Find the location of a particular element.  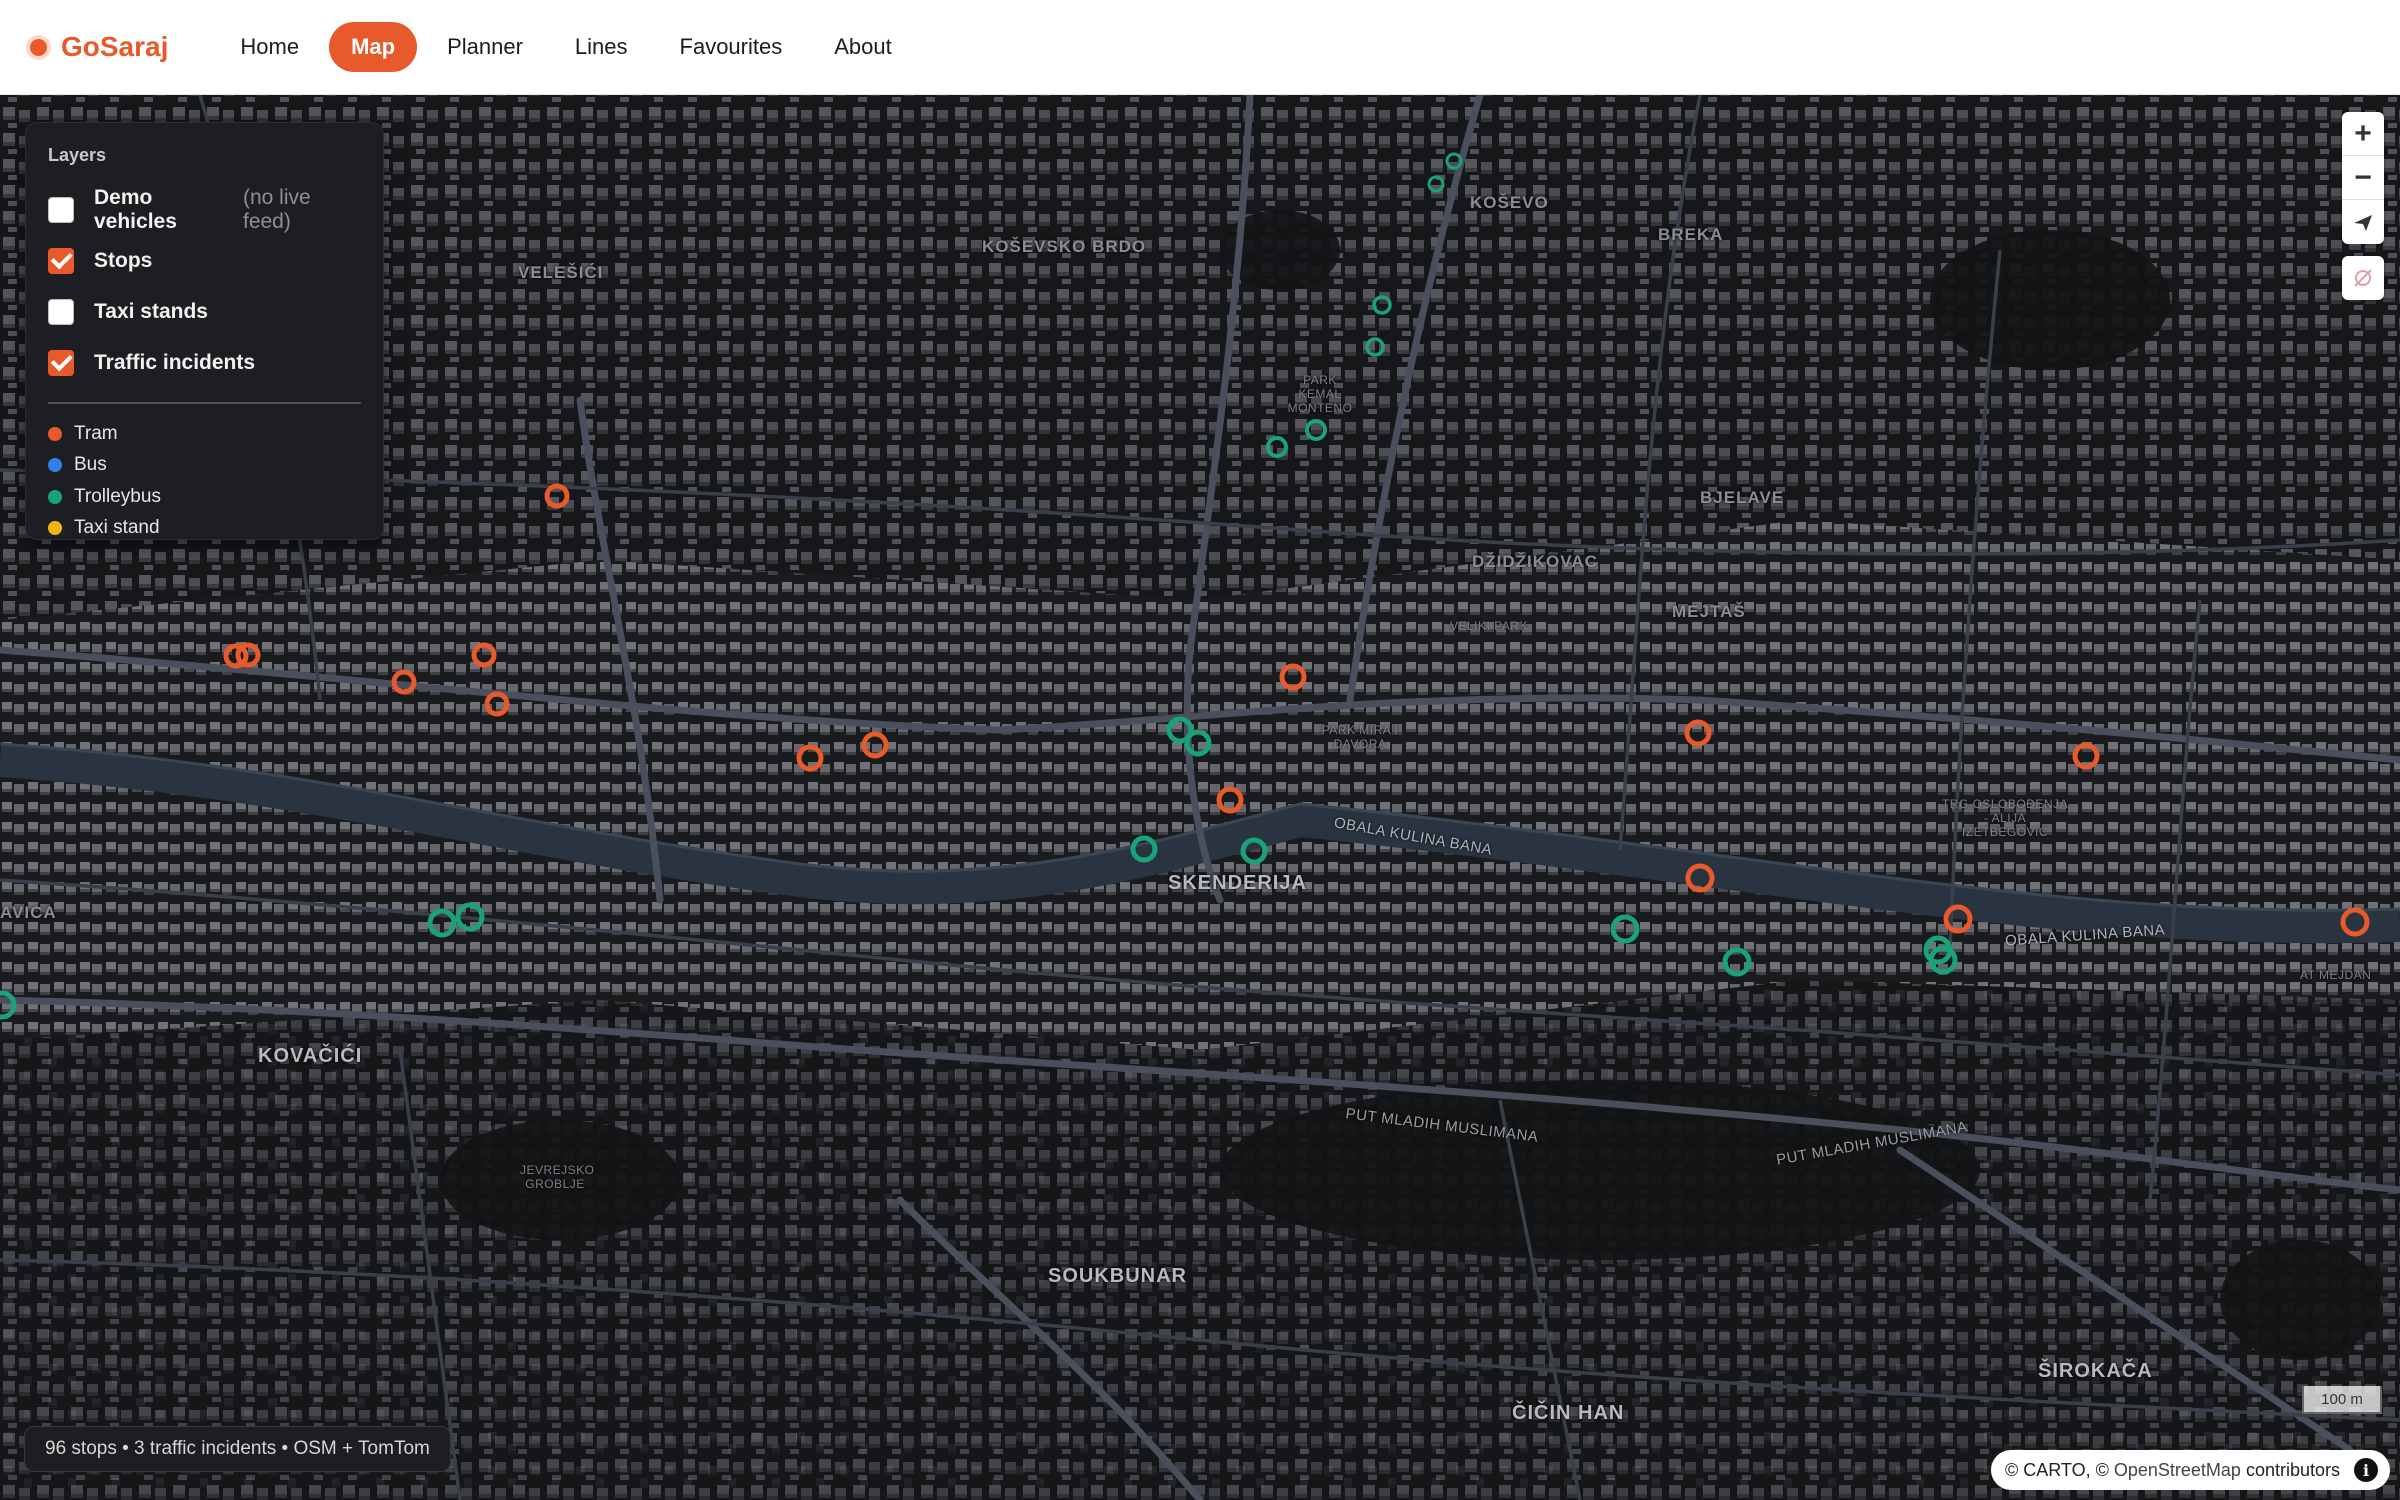

legend-item-bus: Bus is located at coordinates (204, 466).